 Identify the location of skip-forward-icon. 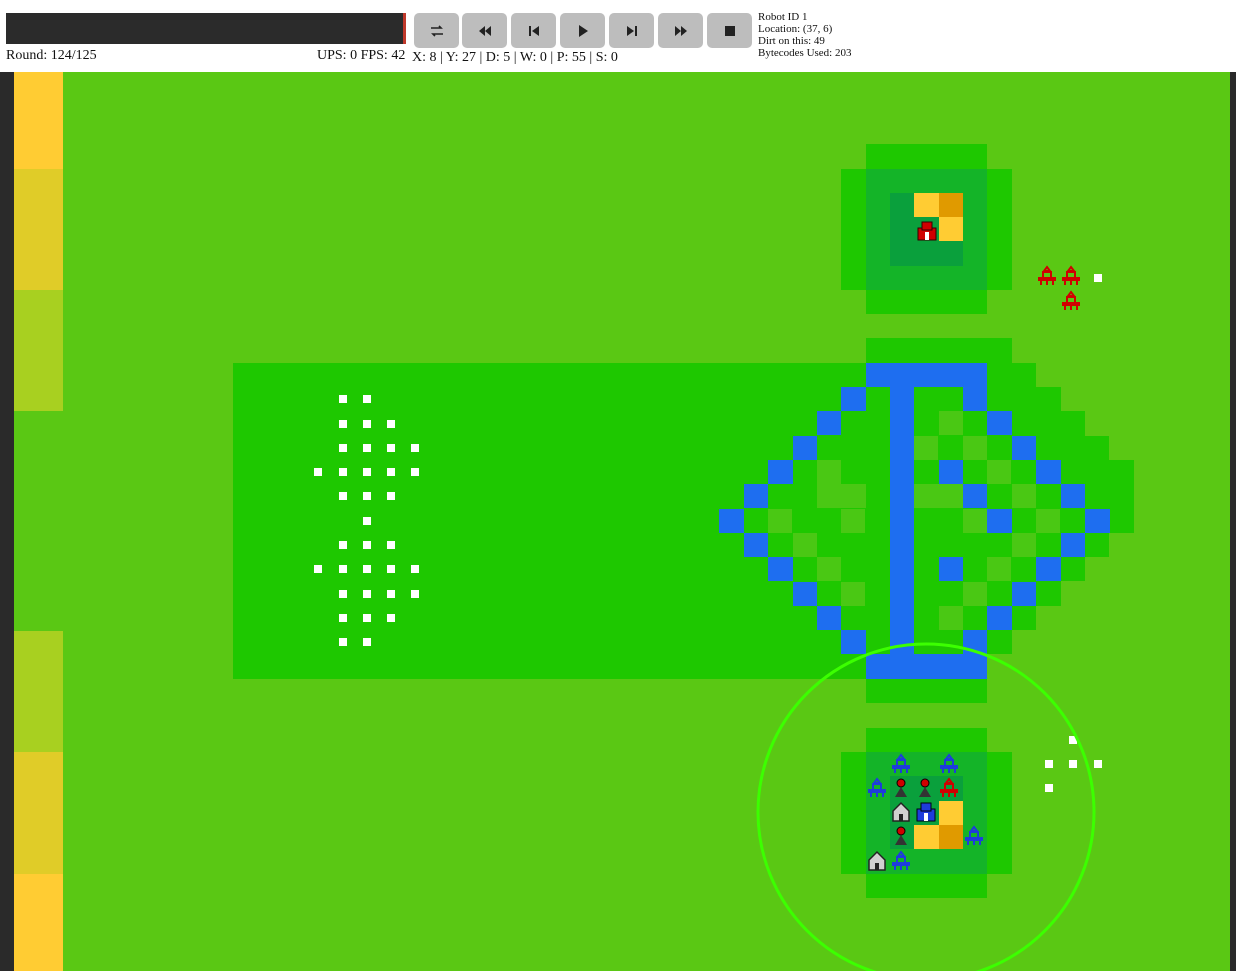
(631, 30).